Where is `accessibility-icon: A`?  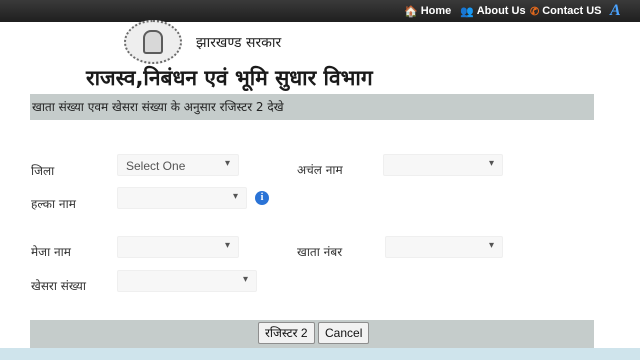 accessibility-icon: A is located at coordinates (615, 10).